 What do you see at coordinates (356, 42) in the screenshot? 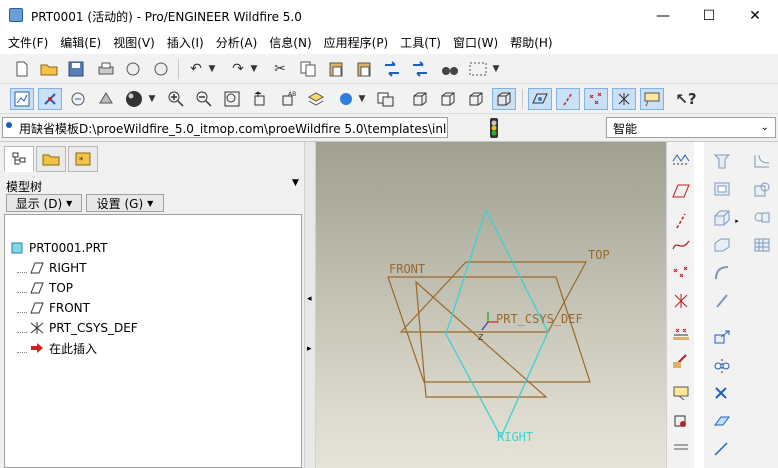
I see `menu-applications: 应用程序(P)` at bounding box center [356, 42].